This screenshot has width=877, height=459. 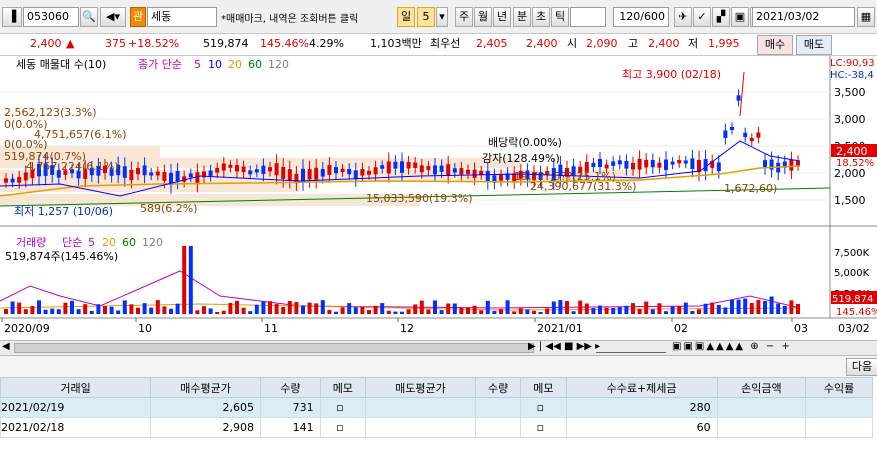 I want to click on vol-tick: 7,500K, so click(x=852, y=253).